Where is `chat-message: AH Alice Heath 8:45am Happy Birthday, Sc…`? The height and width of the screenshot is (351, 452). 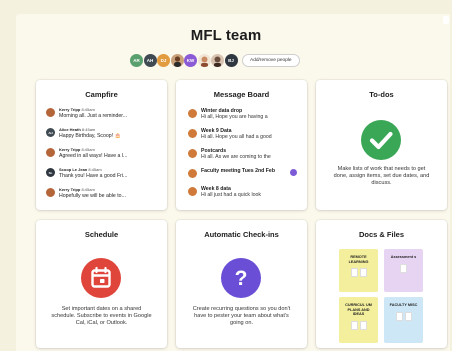 chat-message: AH Alice Heath 8:45am Happy Birthday, Sc… is located at coordinates (102, 137).